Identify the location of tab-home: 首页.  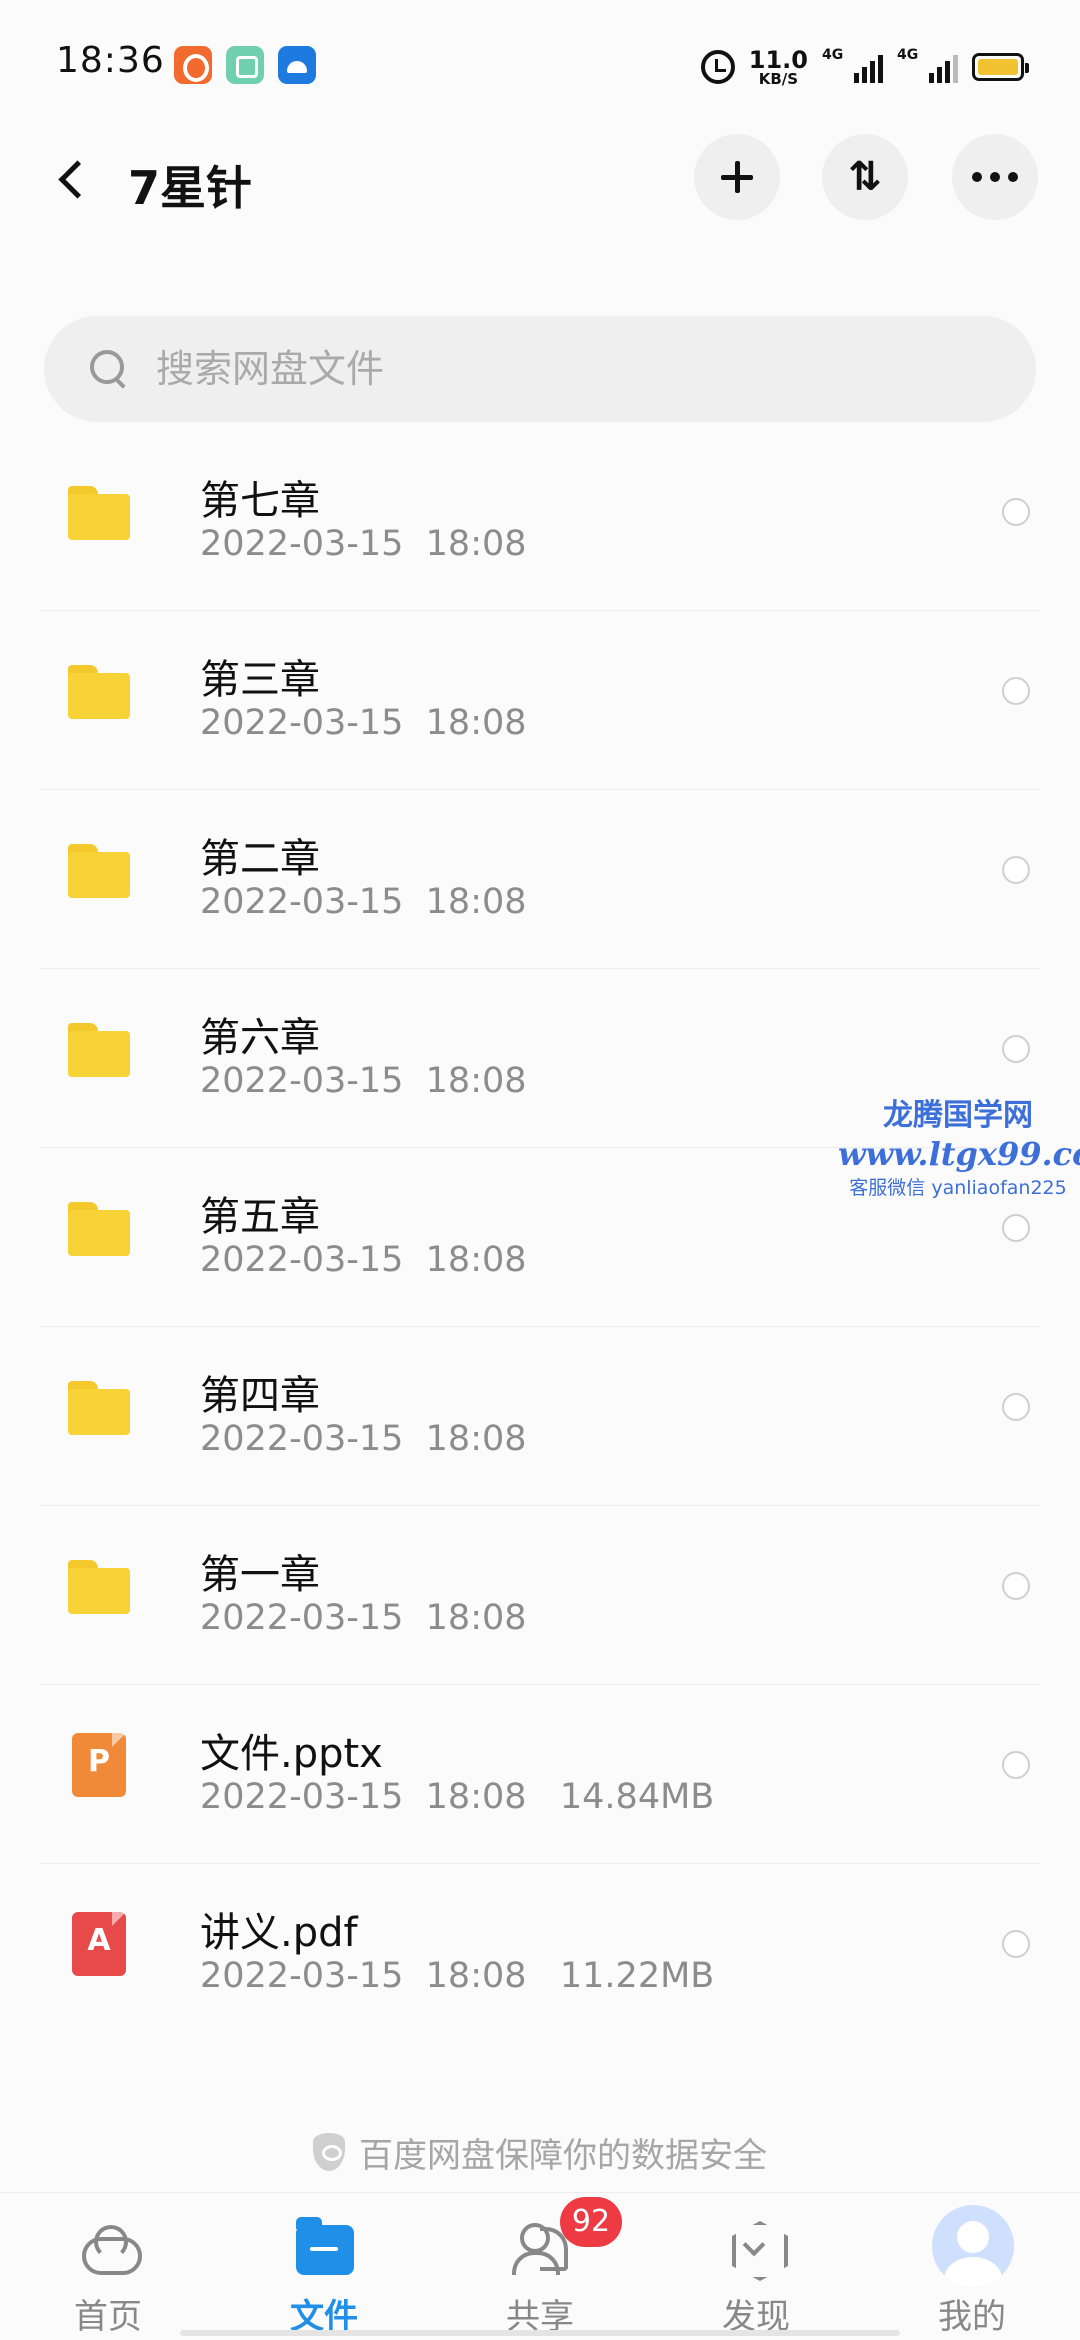
(108, 2266).